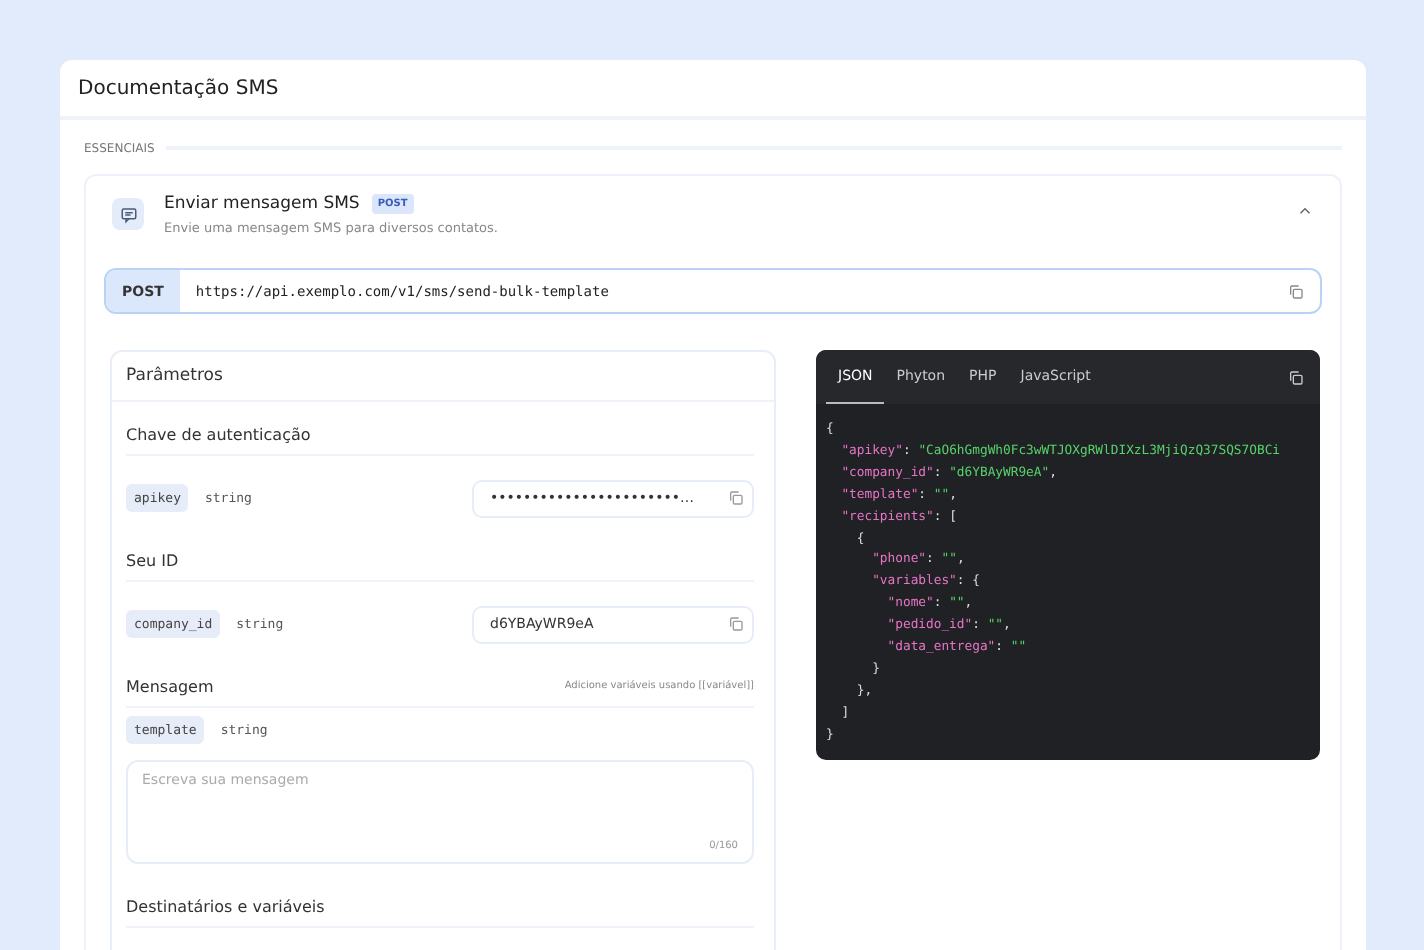 The image size is (1424, 950). What do you see at coordinates (225, 906) in the screenshot?
I see `group-title: Destinatários e variáveis` at bounding box center [225, 906].